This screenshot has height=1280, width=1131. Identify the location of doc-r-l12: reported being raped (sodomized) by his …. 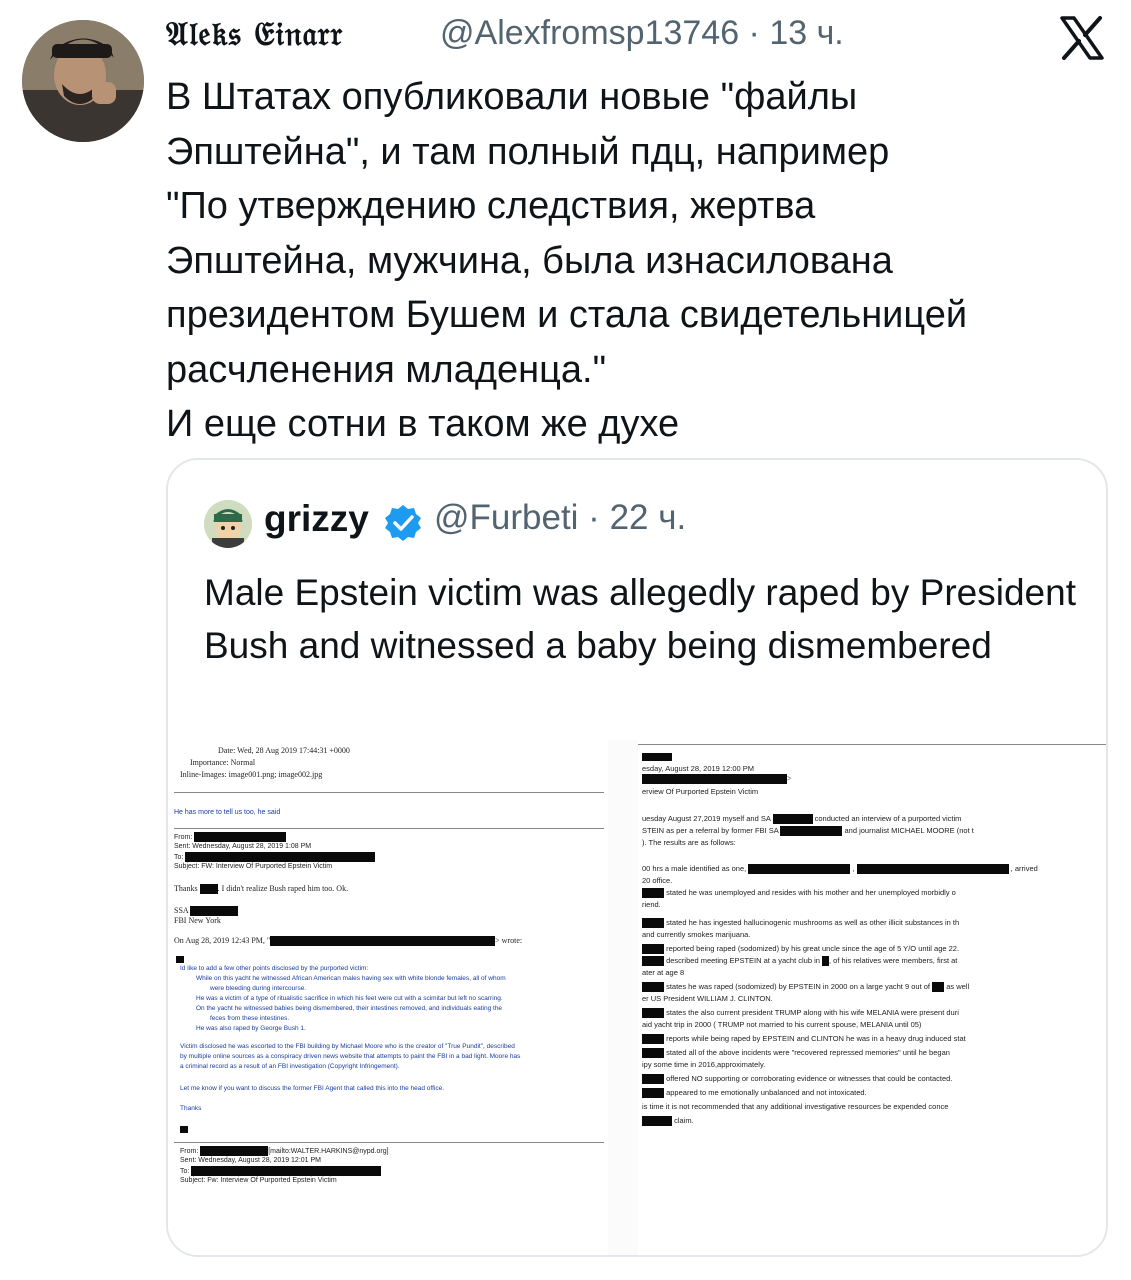
(813, 948).